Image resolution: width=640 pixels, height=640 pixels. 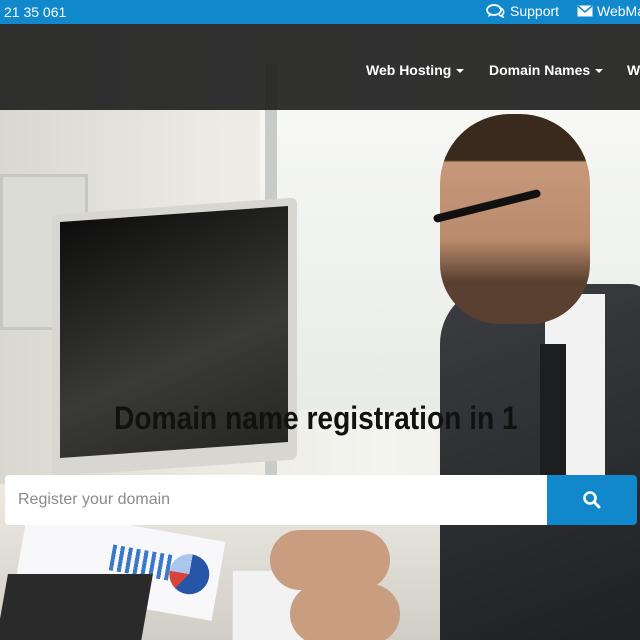 I want to click on support-link: Support, so click(x=522, y=11).